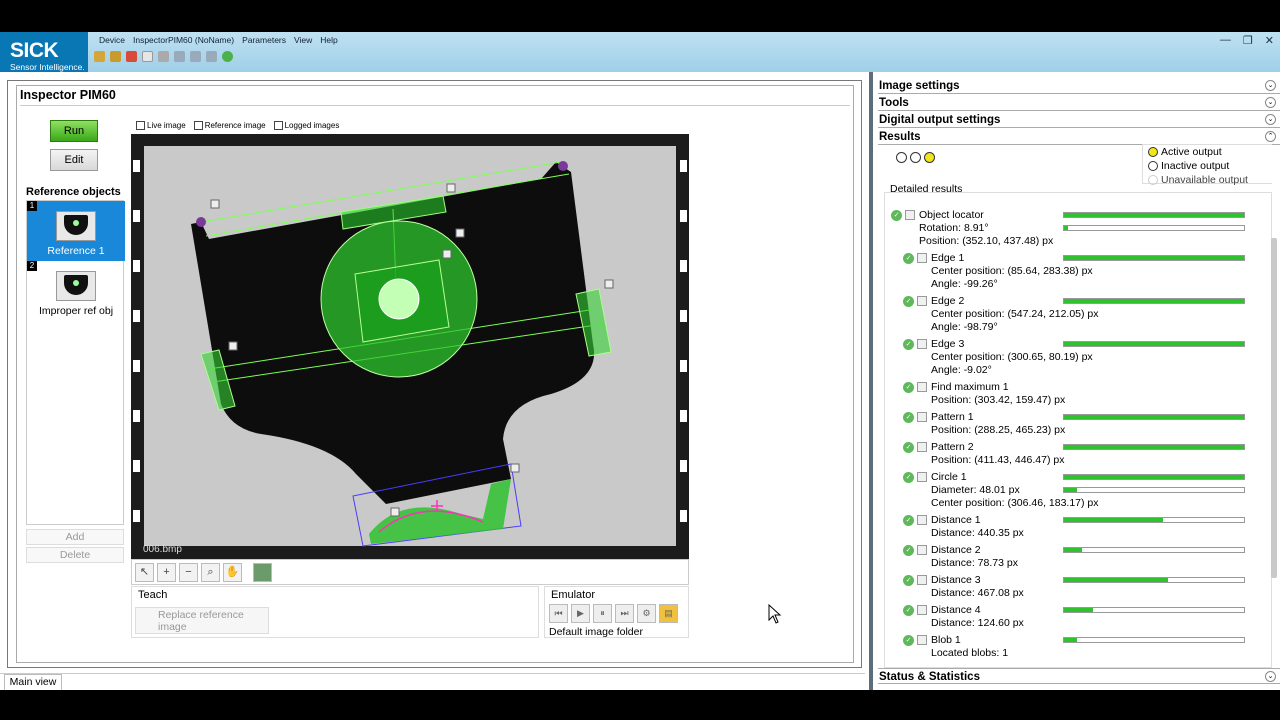 This screenshot has width=1280, height=720. Describe the element at coordinates (974, 563) in the screenshot. I see `result-value: Distance: 78.73 px` at that location.